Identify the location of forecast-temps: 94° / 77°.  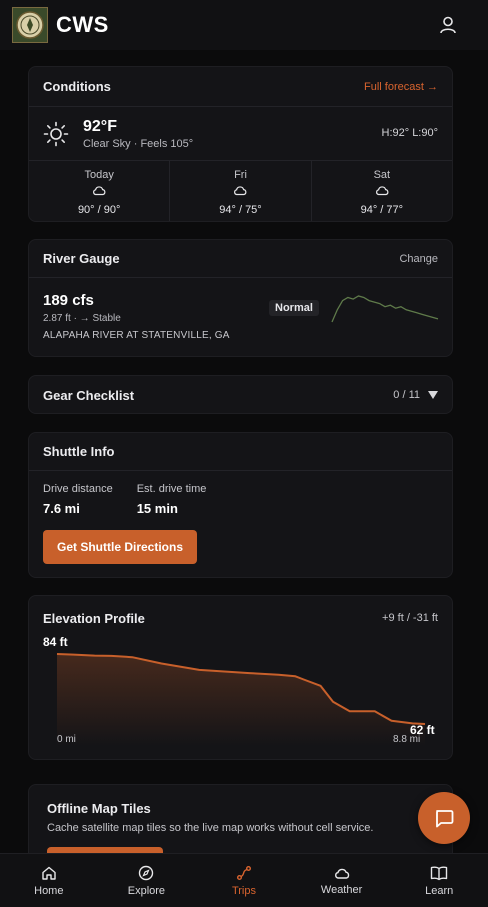
(382, 210).